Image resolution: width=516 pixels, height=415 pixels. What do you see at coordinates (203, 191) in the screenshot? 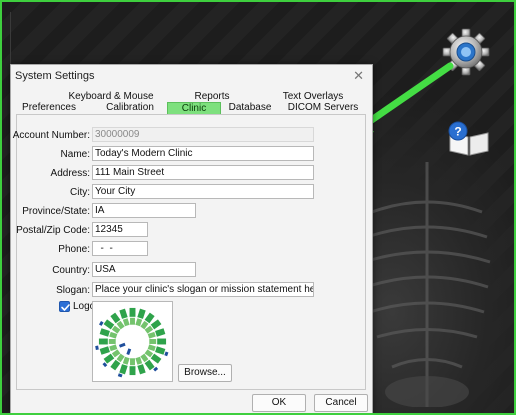
I see `city-field: Your City` at bounding box center [203, 191].